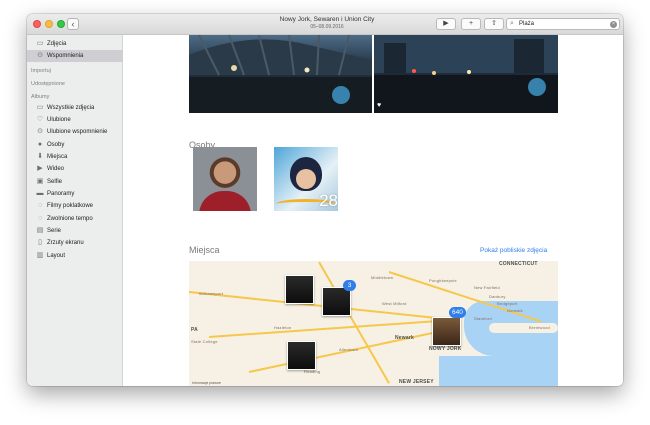  I want to click on search-field: ⌕ Plaża ×, so click(563, 24).